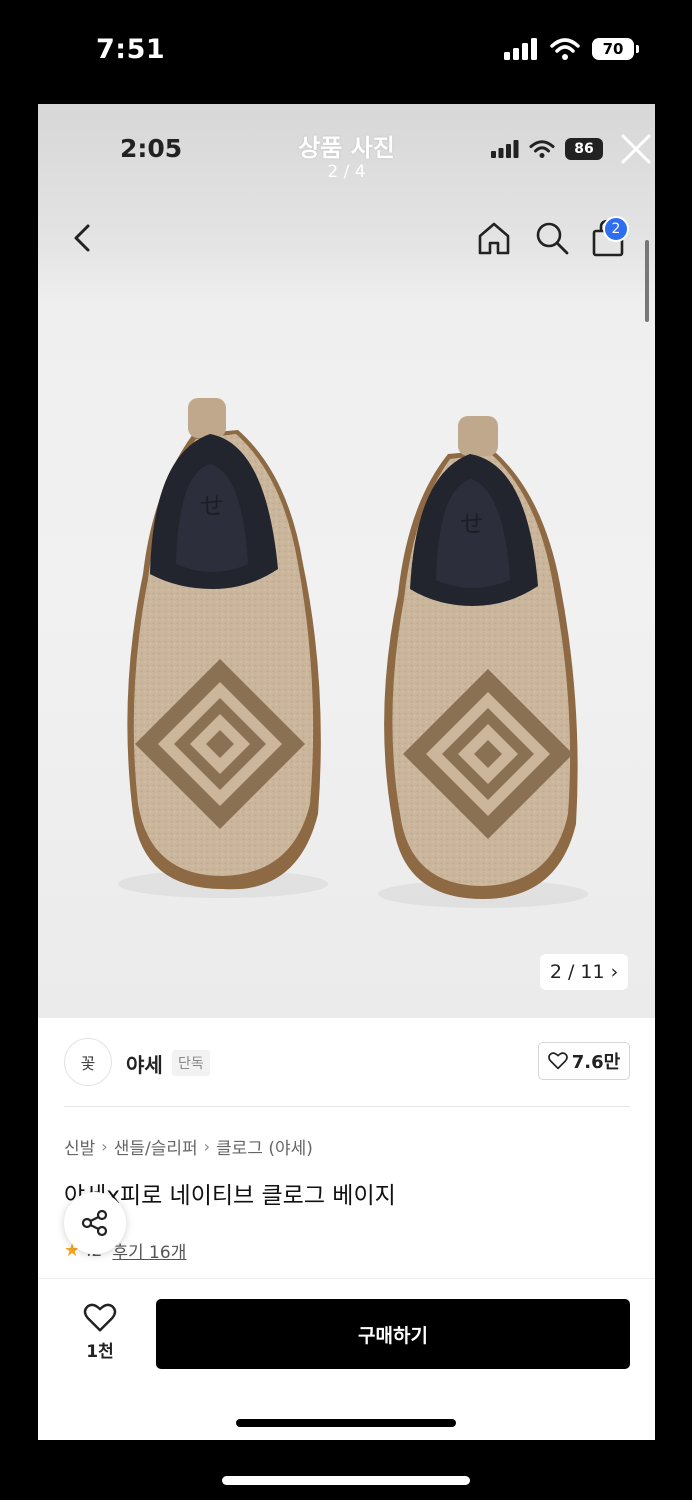 The height and width of the screenshot is (1500, 692). Describe the element at coordinates (88, 1062) in the screenshot. I see `brand-logo: 꽃` at that location.